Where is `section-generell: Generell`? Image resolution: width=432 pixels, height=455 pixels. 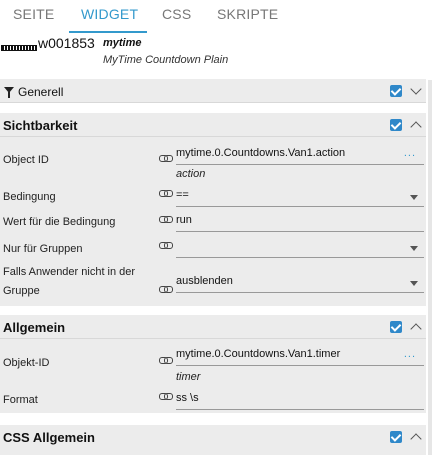
section-generell: Generell is located at coordinates (213, 91).